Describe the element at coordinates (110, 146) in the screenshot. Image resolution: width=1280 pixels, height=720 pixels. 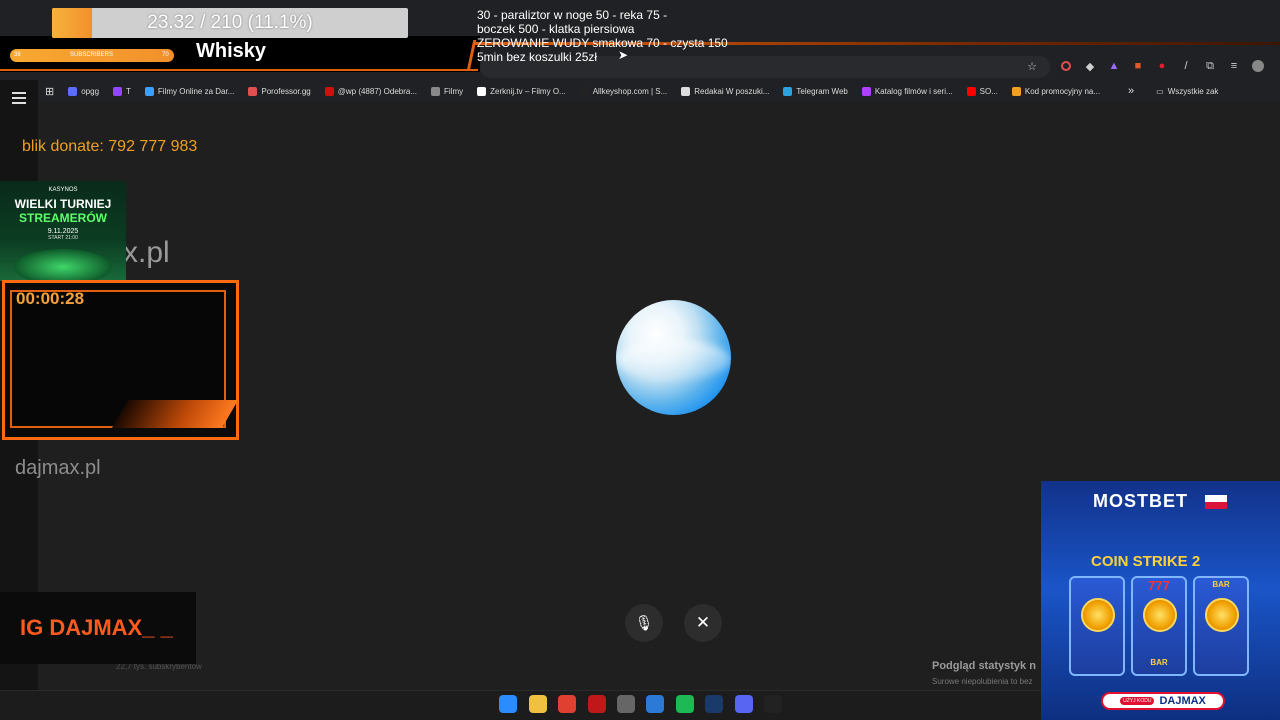
I see `blik-donate-text: blik donate: 792 777 983` at that location.